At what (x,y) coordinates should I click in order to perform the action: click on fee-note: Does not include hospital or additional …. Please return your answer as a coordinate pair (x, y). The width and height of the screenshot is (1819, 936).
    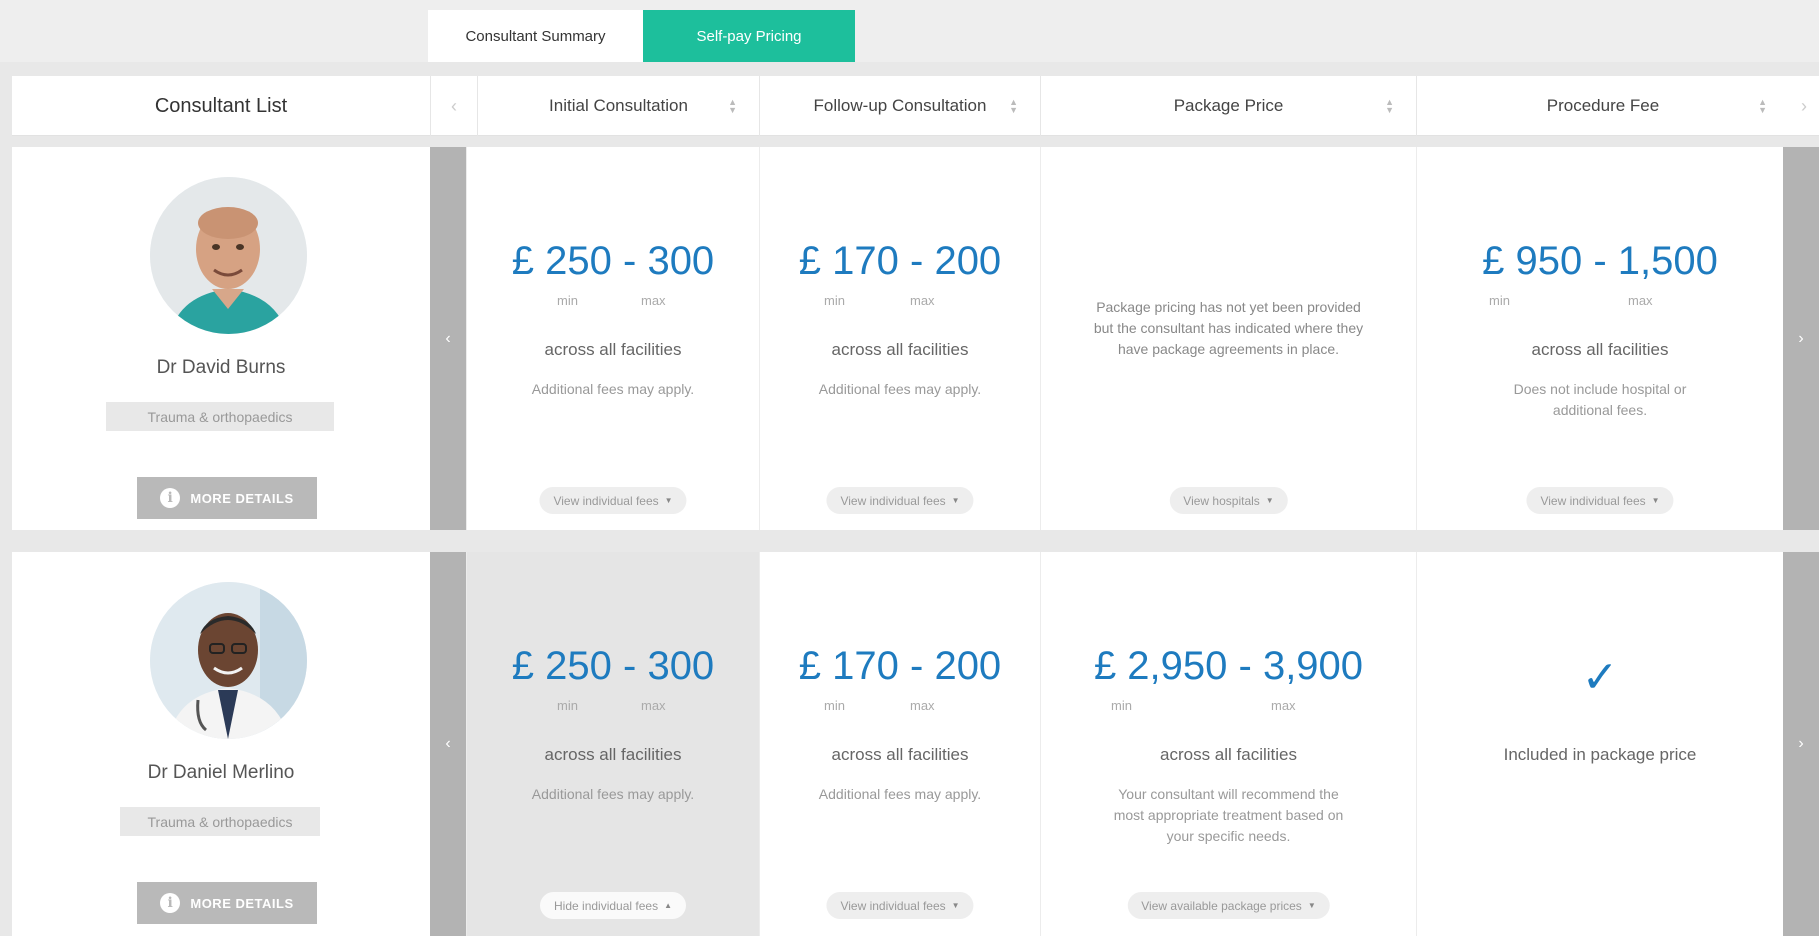
    Looking at the image, I should click on (1600, 399).